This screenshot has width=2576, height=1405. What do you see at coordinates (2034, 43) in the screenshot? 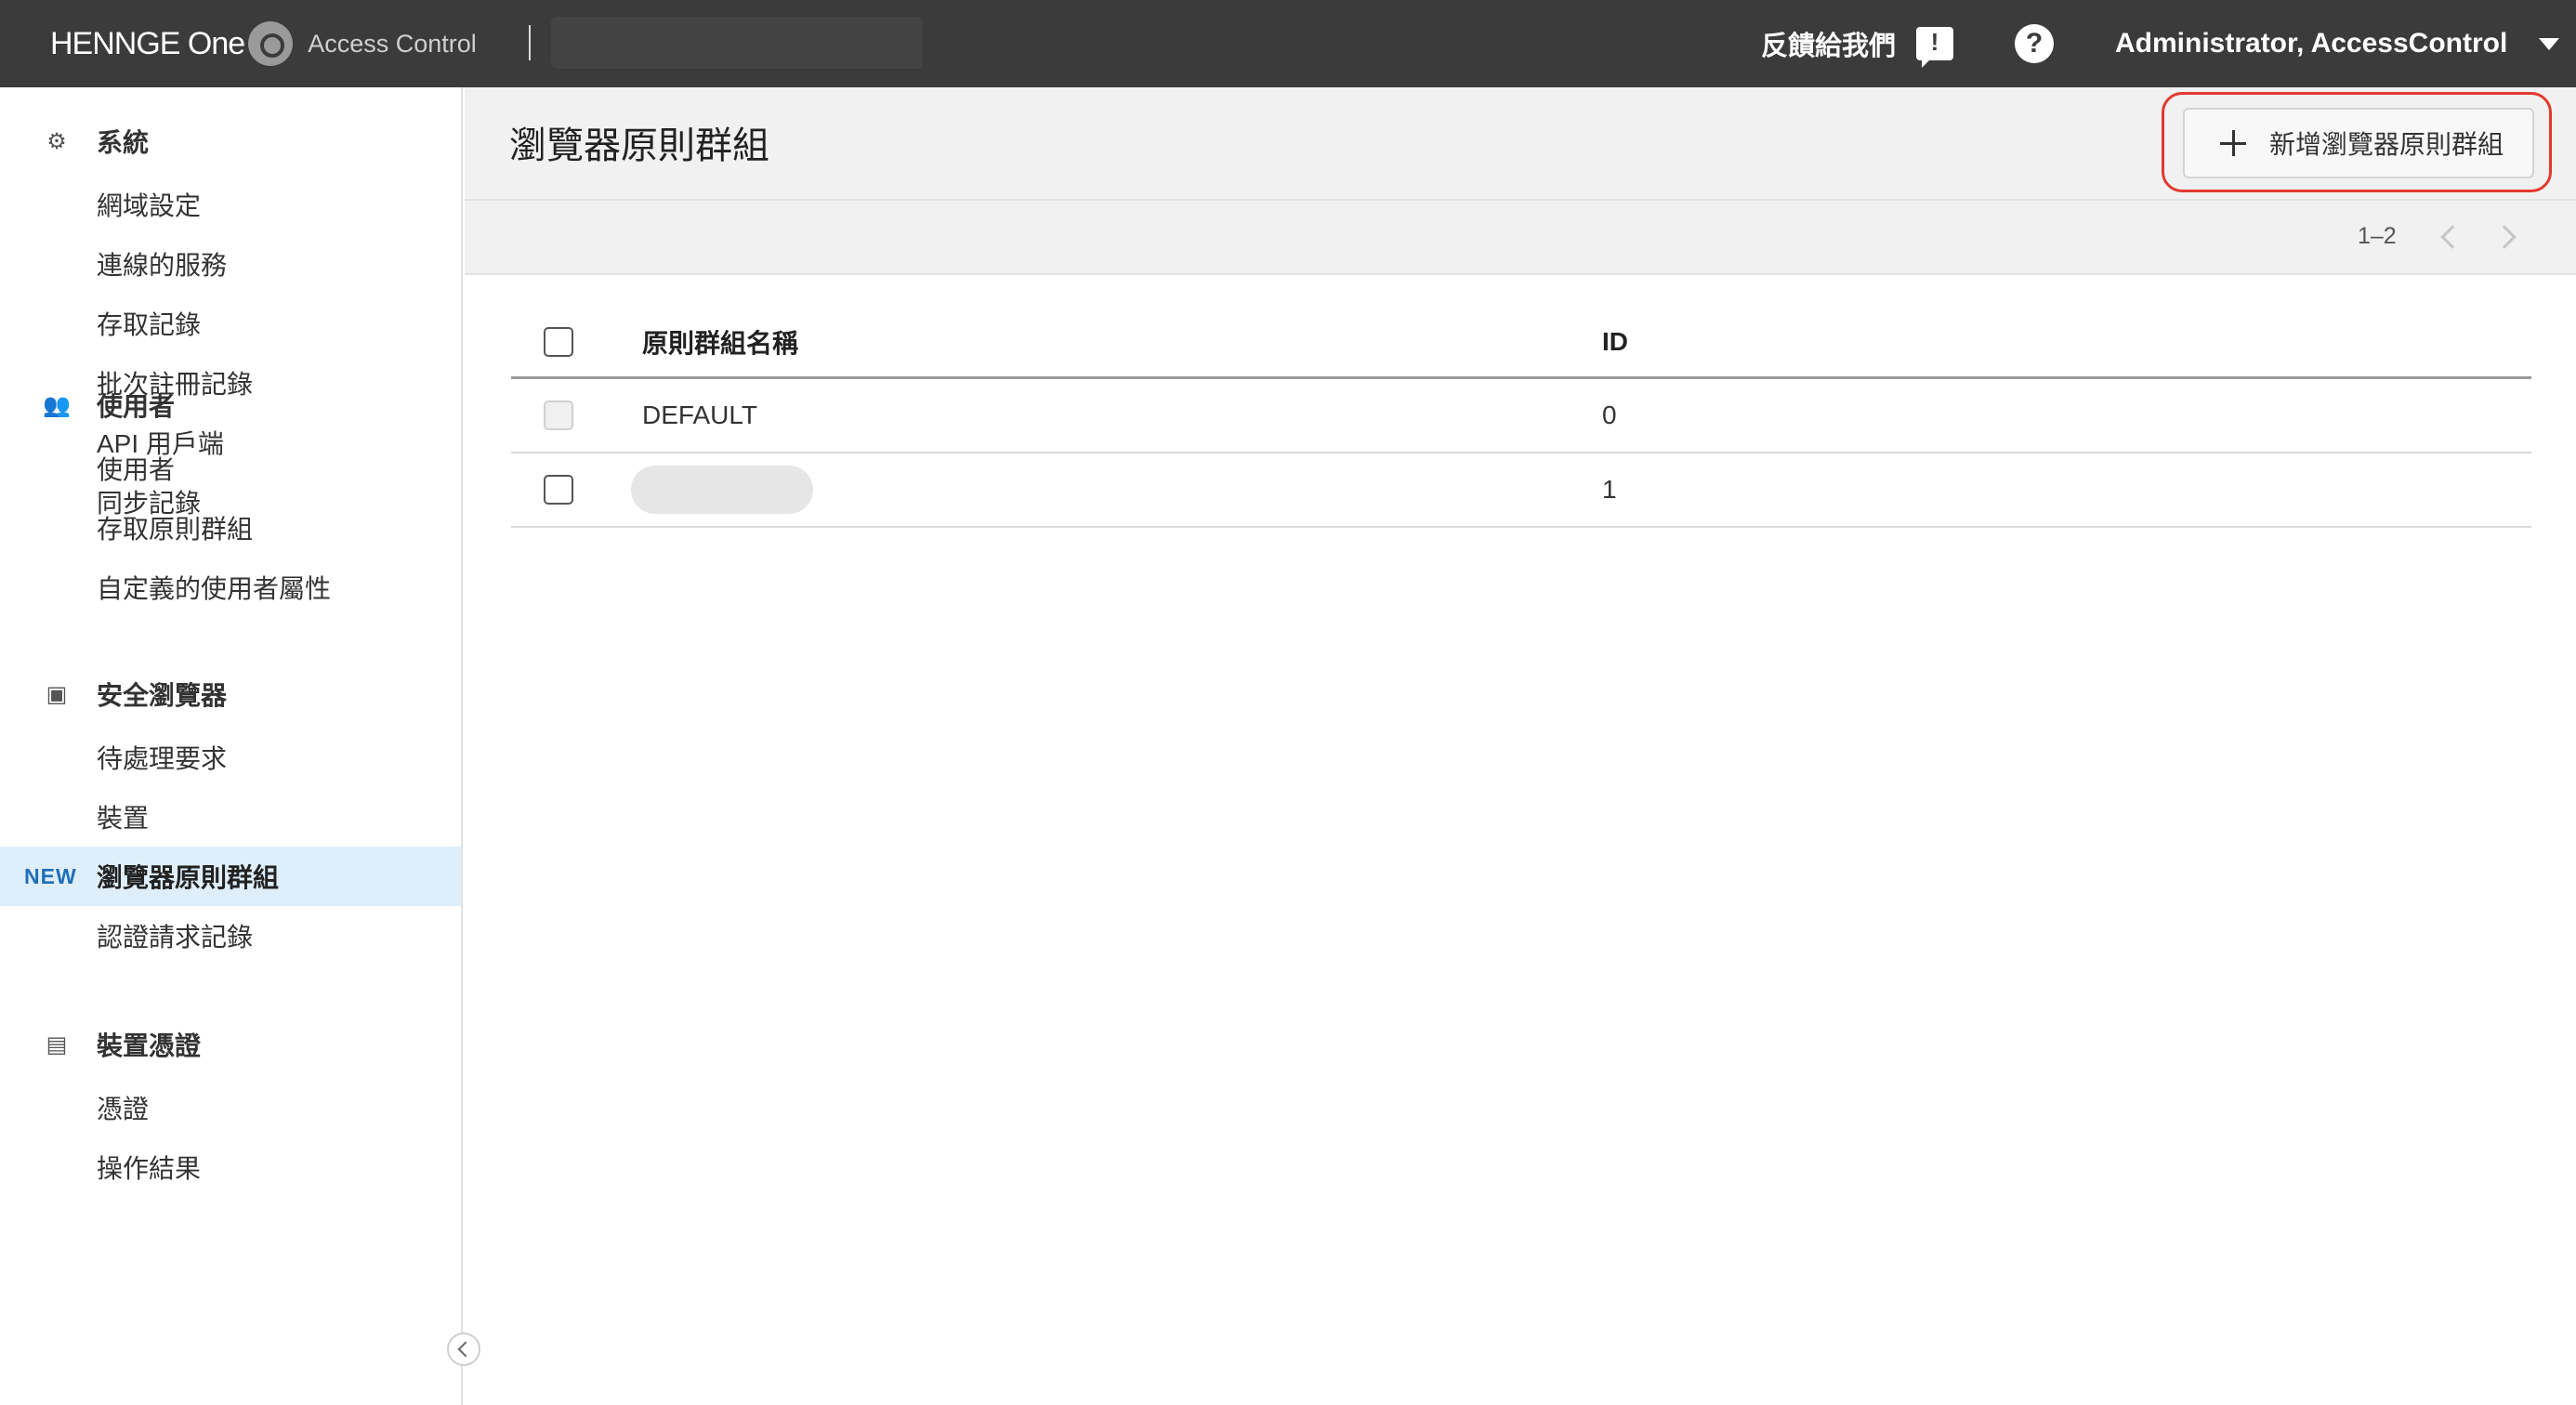
I see `help-icon: ?` at bounding box center [2034, 43].